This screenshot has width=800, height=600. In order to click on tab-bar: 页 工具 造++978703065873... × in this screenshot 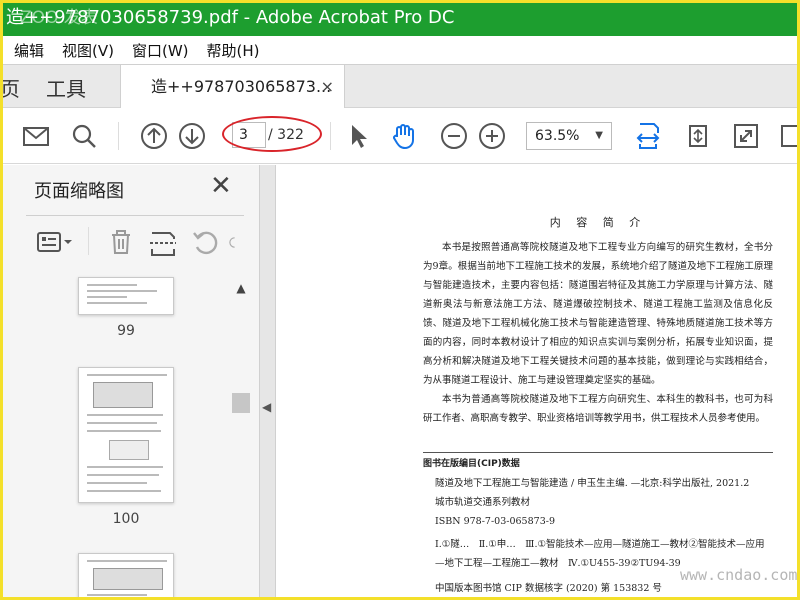, I will do `click(400, 86)`.